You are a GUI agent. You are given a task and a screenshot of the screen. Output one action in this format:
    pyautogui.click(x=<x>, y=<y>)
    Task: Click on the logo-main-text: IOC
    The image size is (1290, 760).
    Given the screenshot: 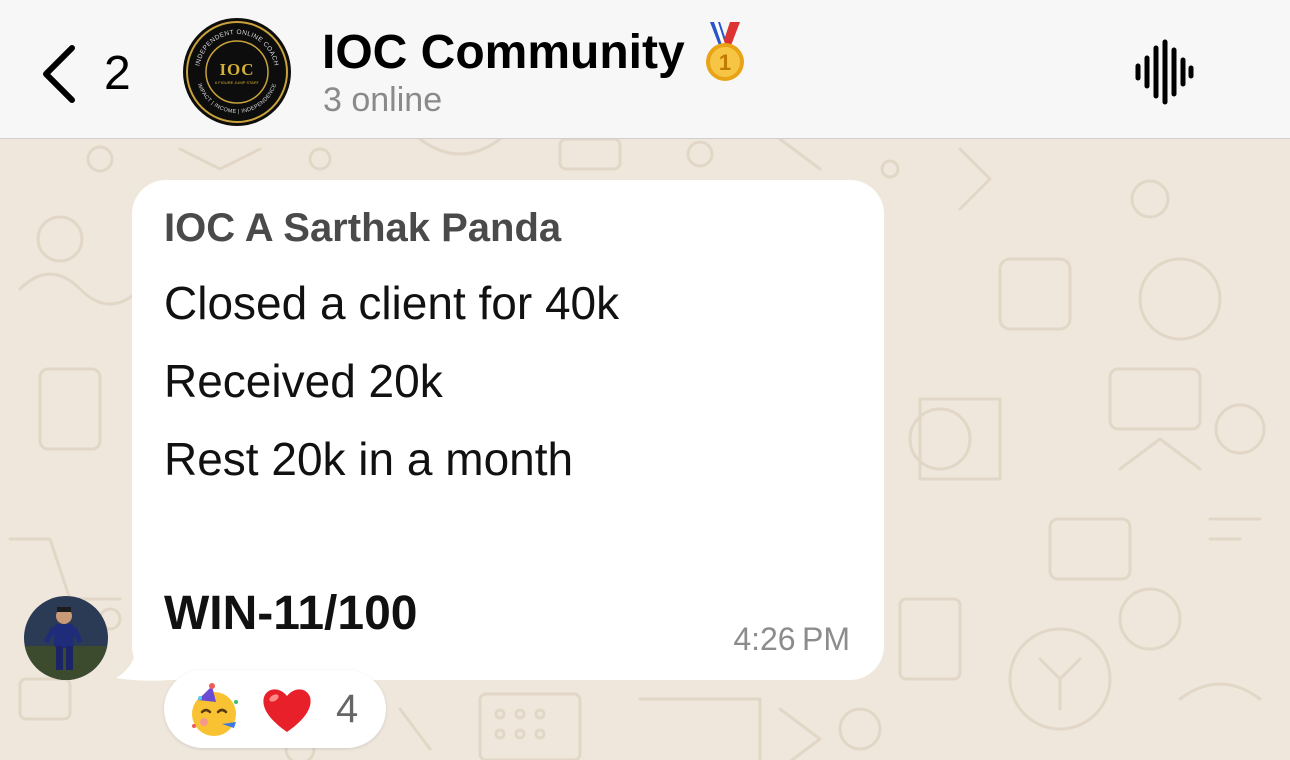 What is the action you would take?
    pyautogui.click(x=236, y=69)
    